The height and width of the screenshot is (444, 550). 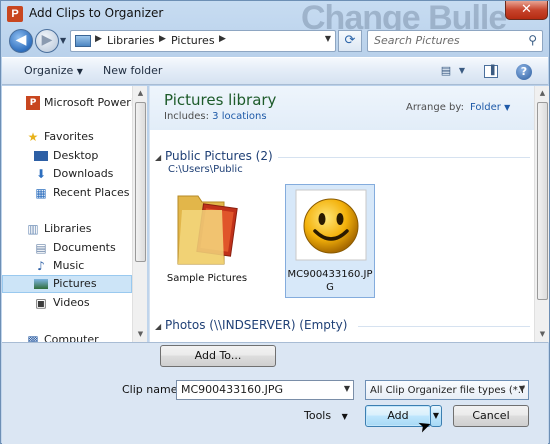 I want to click on clip-name-value: MC900433160.JPG, so click(x=232, y=389).